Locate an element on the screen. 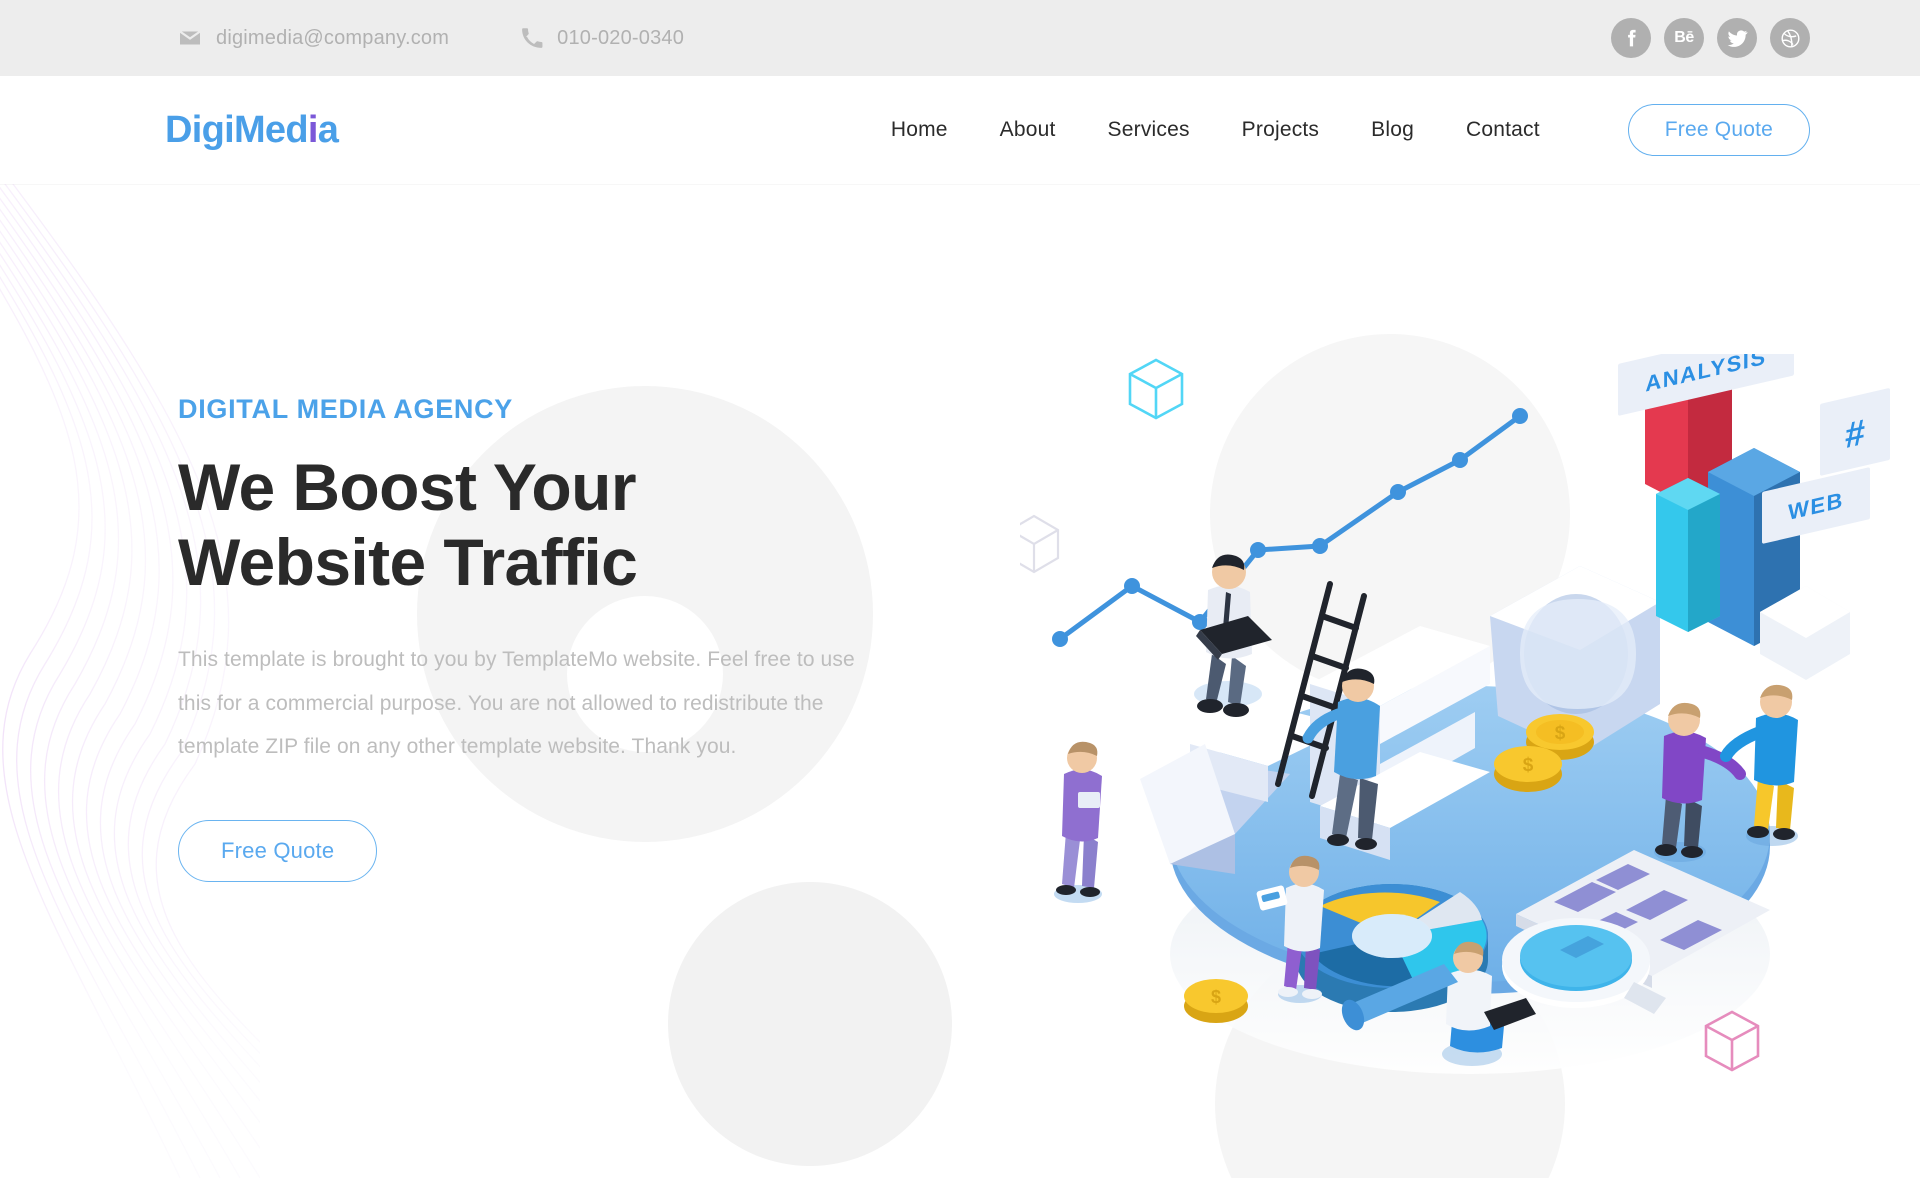 Image resolution: width=1920 pixels, height=1178 pixels. nav-item-blog: Blog is located at coordinates (1392, 130).